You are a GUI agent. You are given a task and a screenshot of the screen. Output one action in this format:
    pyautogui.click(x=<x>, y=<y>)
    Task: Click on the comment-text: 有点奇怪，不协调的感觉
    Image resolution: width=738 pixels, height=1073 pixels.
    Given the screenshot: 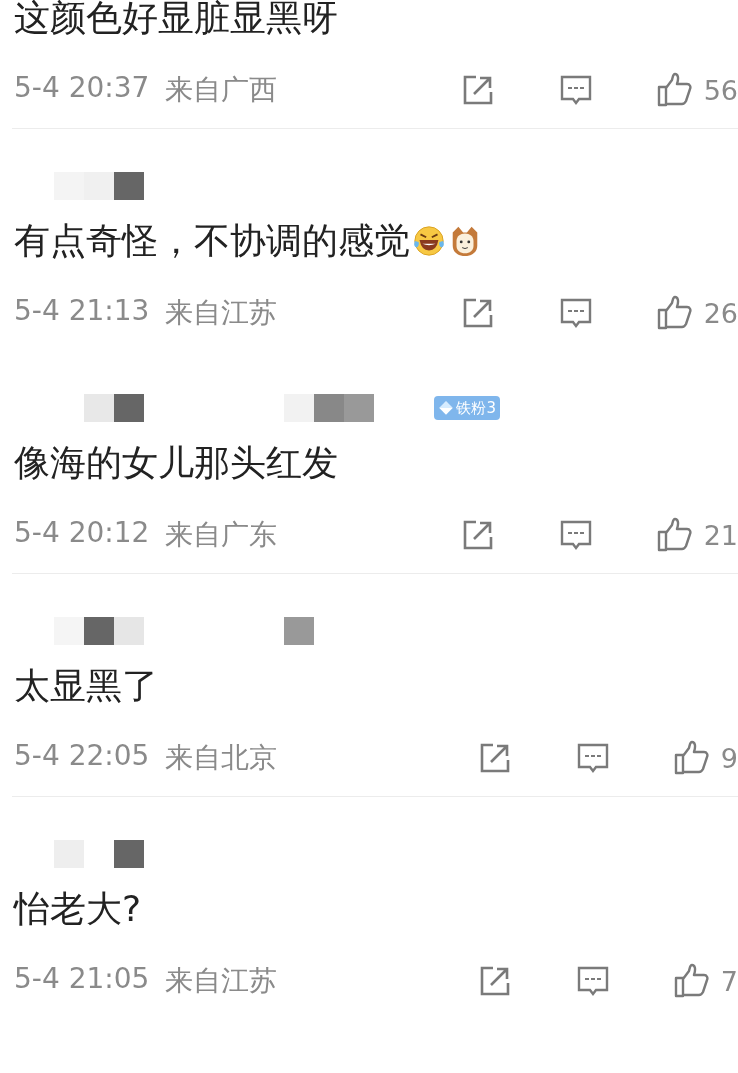 What is the action you would take?
    pyautogui.click(x=212, y=241)
    